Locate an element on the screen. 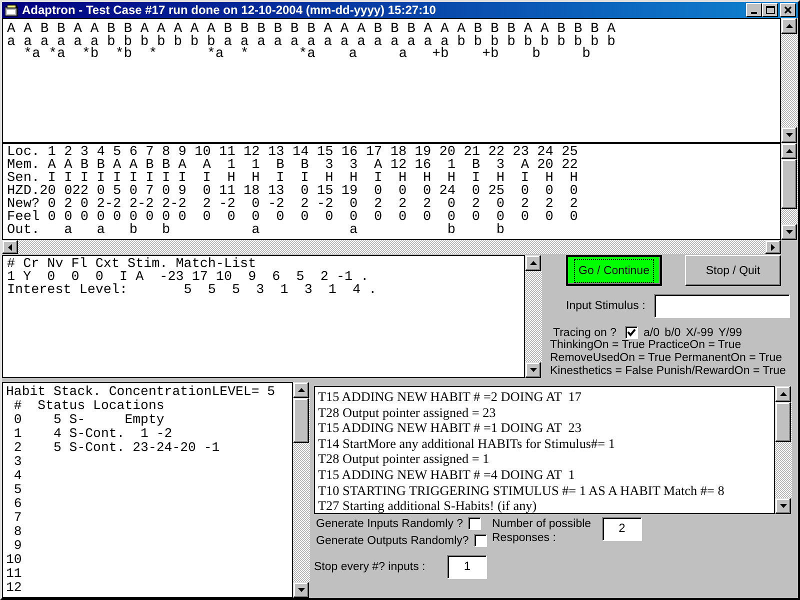 The height and width of the screenshot is (600, 800). input-field: 2 is located at coordinates (622, 529).